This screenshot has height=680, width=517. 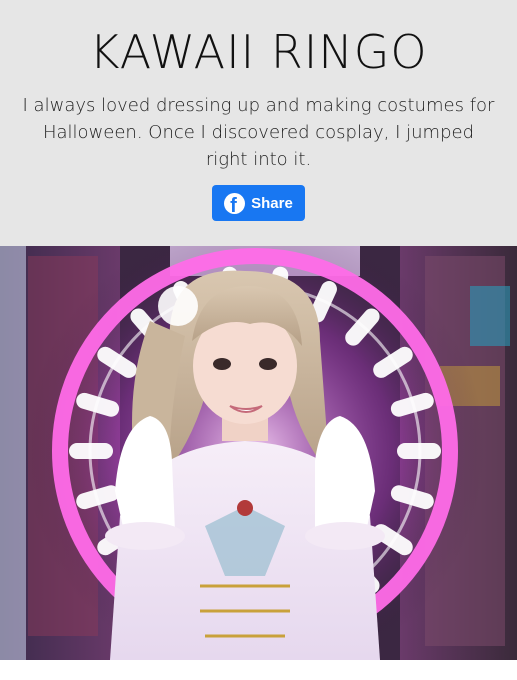 What do you see at coordinates (258, 52) in the screenshot?
I see `page-title: KAWAII RINGO` at bounding box center [258, 52].